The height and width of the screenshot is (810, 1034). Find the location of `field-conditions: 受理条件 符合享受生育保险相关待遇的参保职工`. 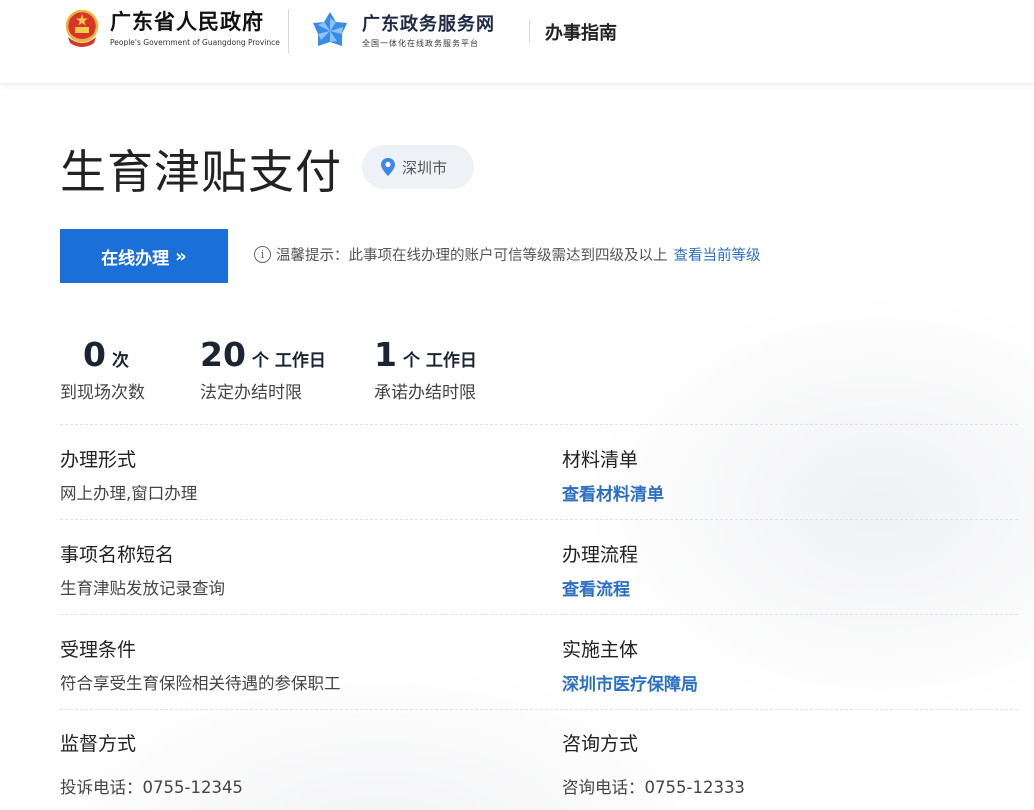

field-conditions: 受理条件 符合享受生育保险相关待遇的参保职工 is located at coordinates (200, 664).